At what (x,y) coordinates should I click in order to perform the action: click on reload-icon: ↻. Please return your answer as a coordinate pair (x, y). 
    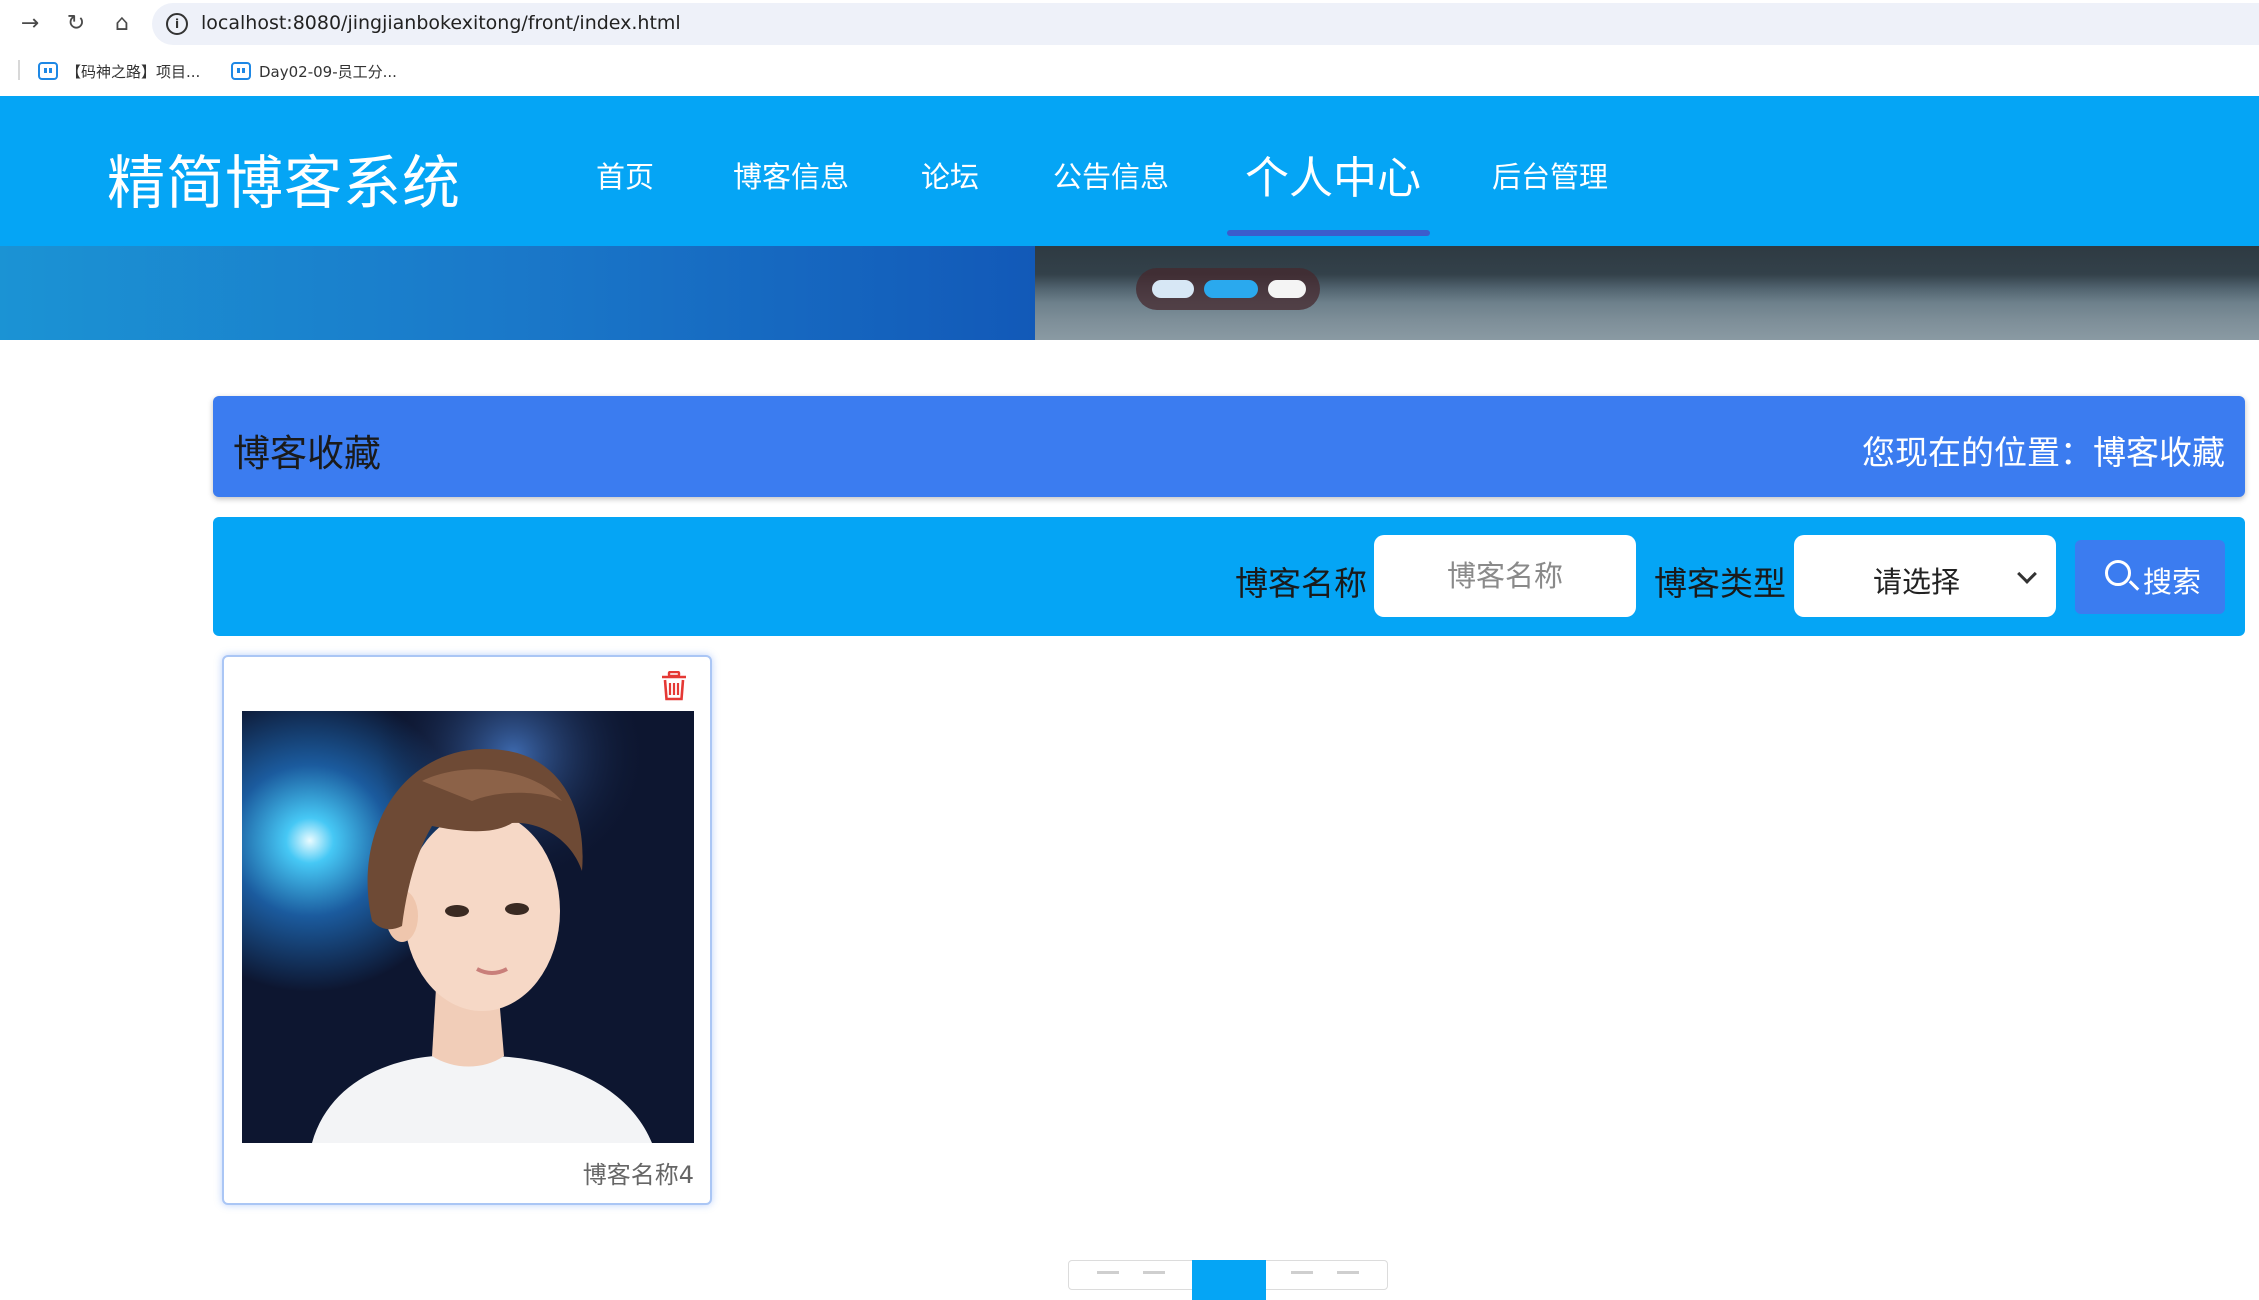
    Looking at the image, I should click on (76, 24).